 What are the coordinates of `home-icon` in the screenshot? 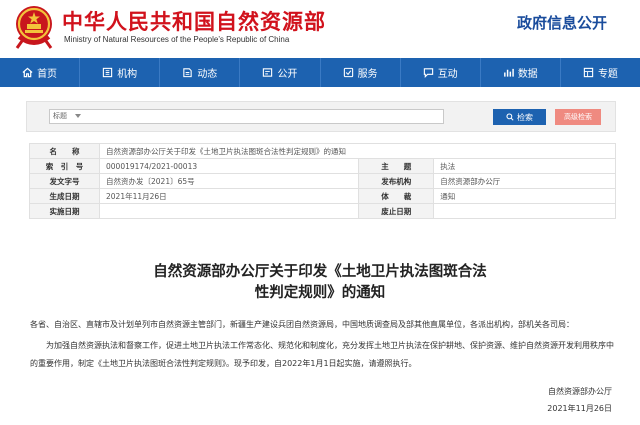 It's located at (27, 72).